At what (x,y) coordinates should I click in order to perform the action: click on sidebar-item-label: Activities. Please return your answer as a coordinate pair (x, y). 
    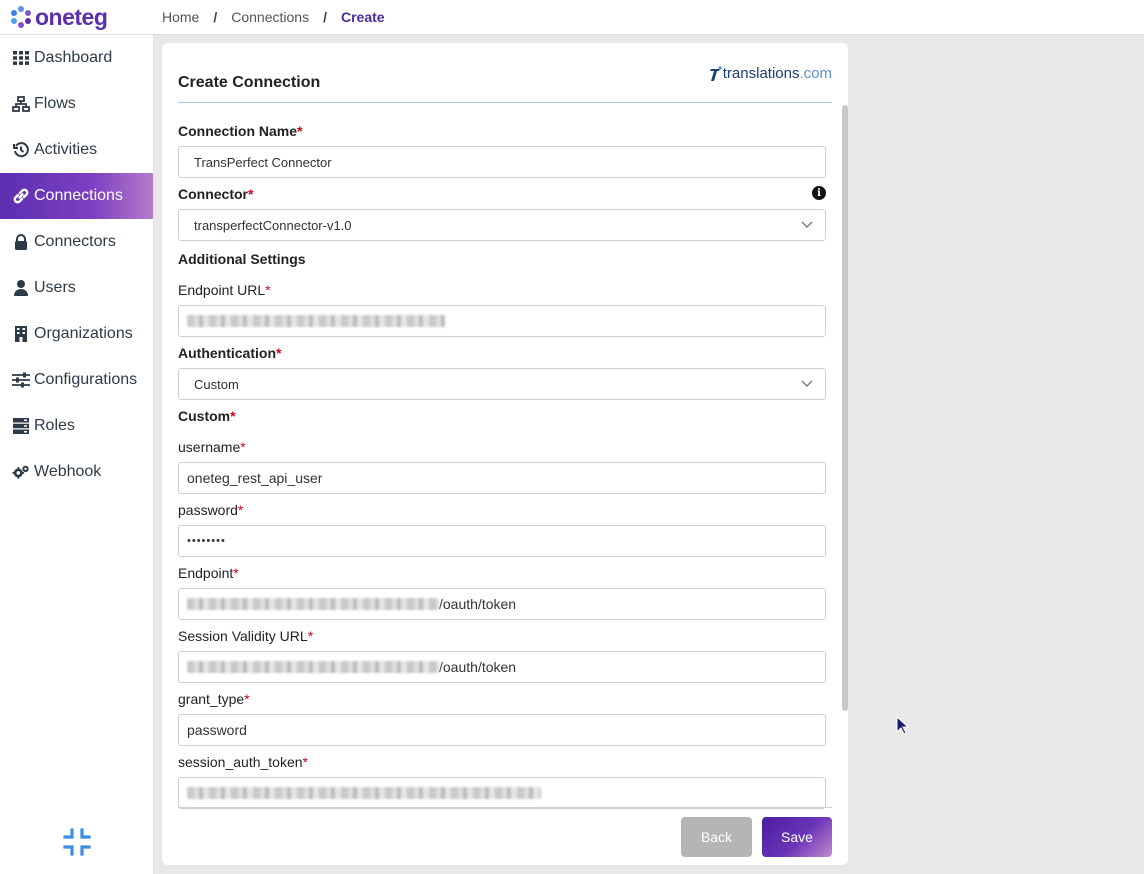
    Looking at the image, I should click on (66, 149).